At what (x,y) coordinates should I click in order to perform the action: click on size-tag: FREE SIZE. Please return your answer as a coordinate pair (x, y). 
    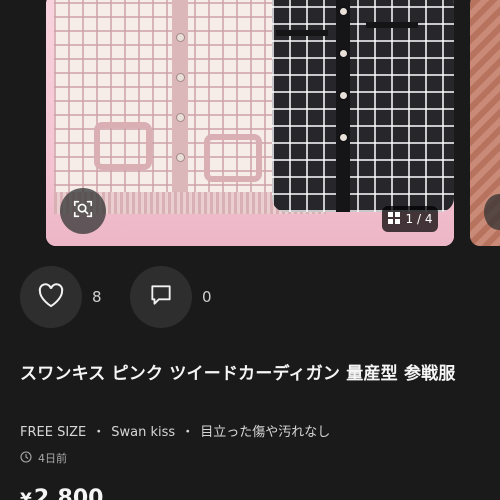
    Looking at the image, I should click on (53, 432).